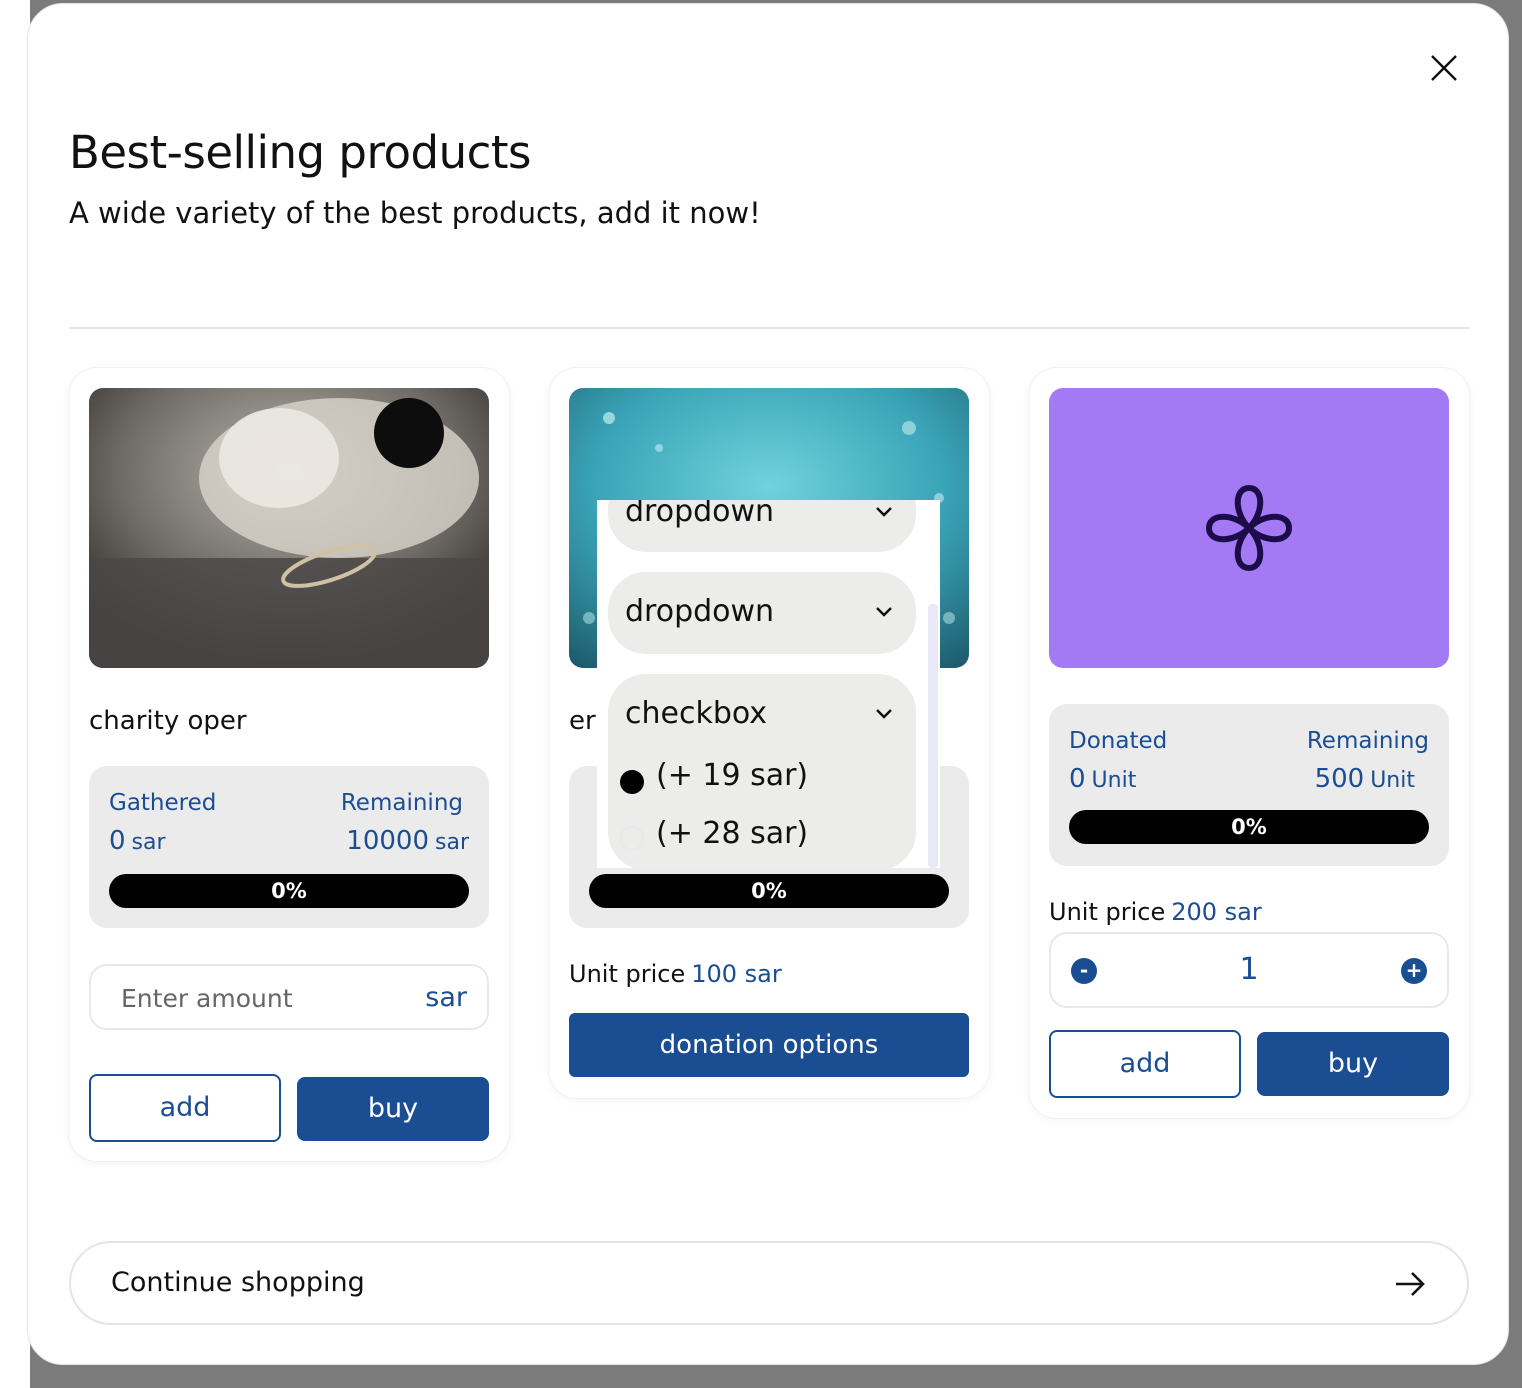 Image resolution: width=1522 pixels, height=1388 pixels. I want to click on product-stats: Donated Remaining 0 Unit 500 Unit 0%, so click(1249, 785).